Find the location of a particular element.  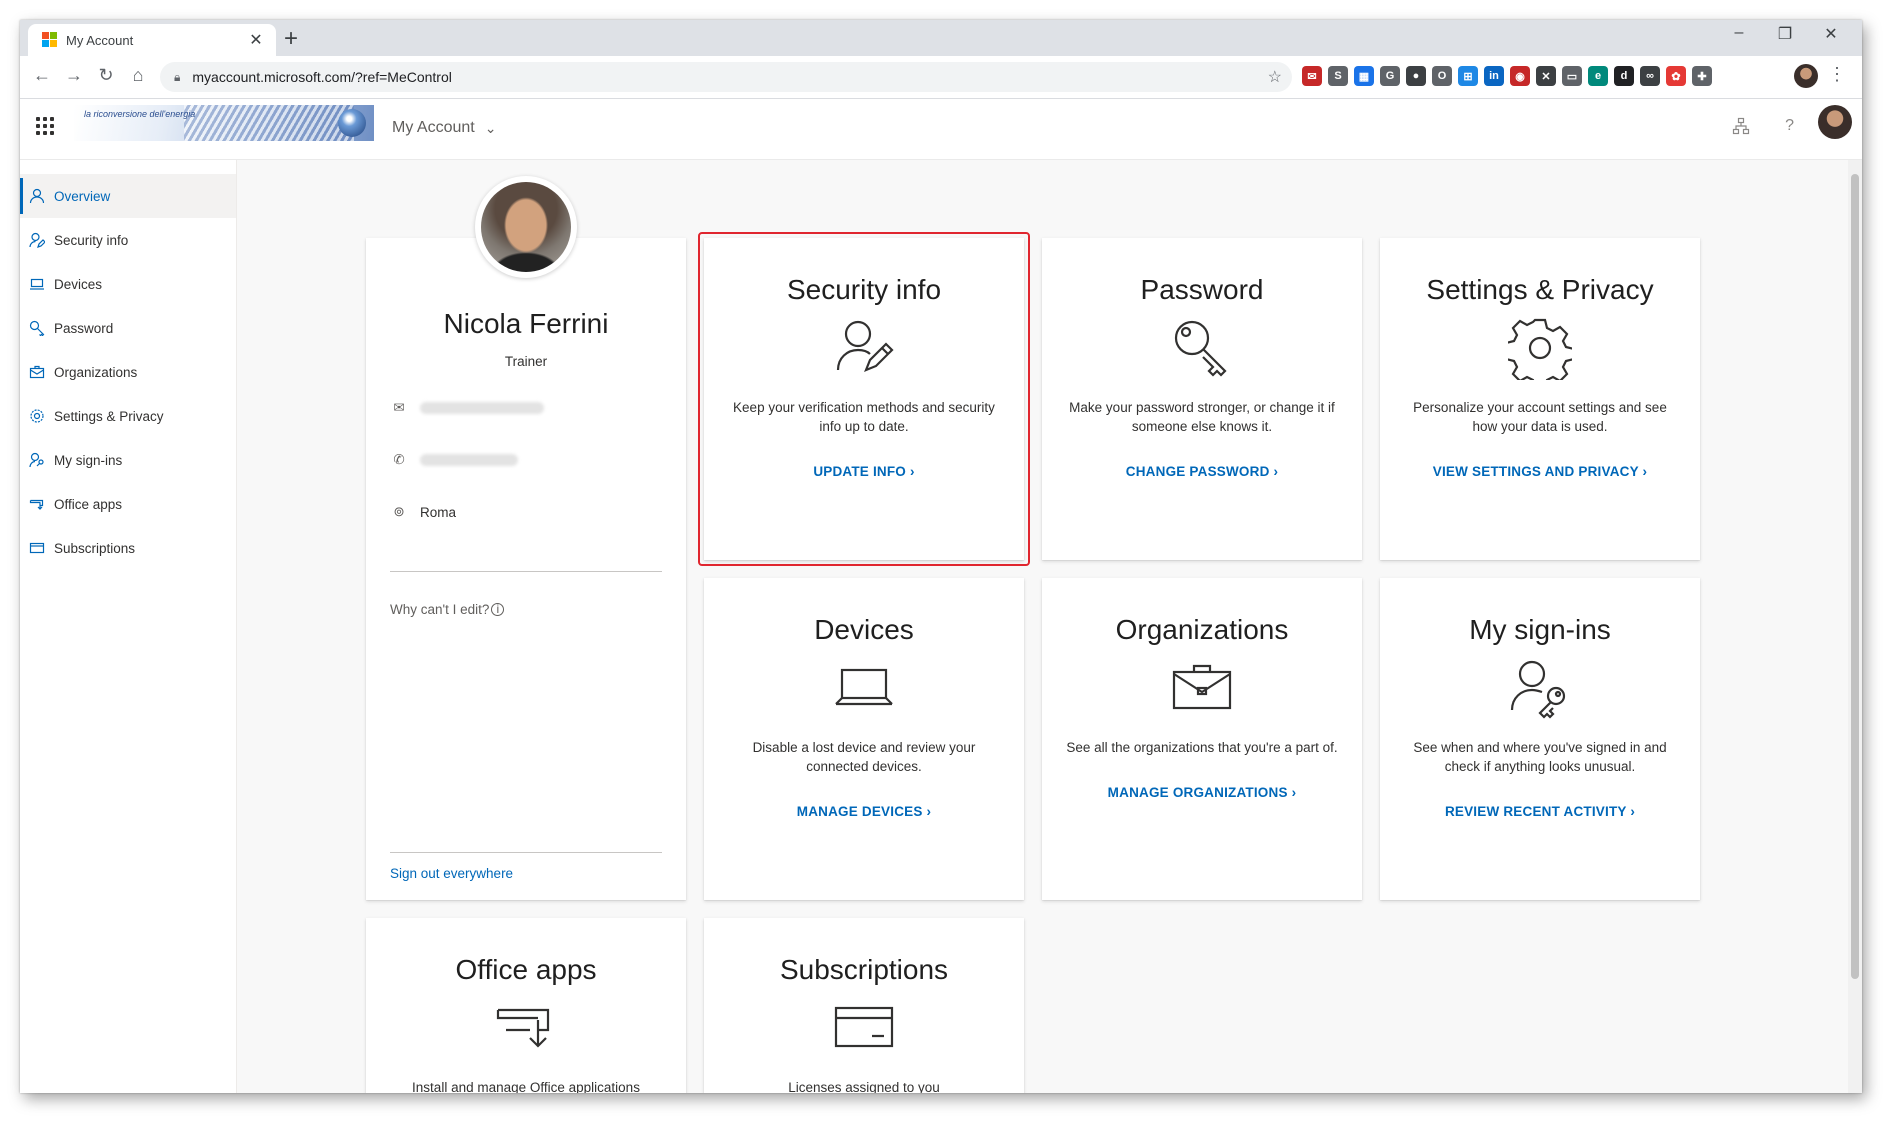

page-scrollbar is located at coordinates (1855, 626).